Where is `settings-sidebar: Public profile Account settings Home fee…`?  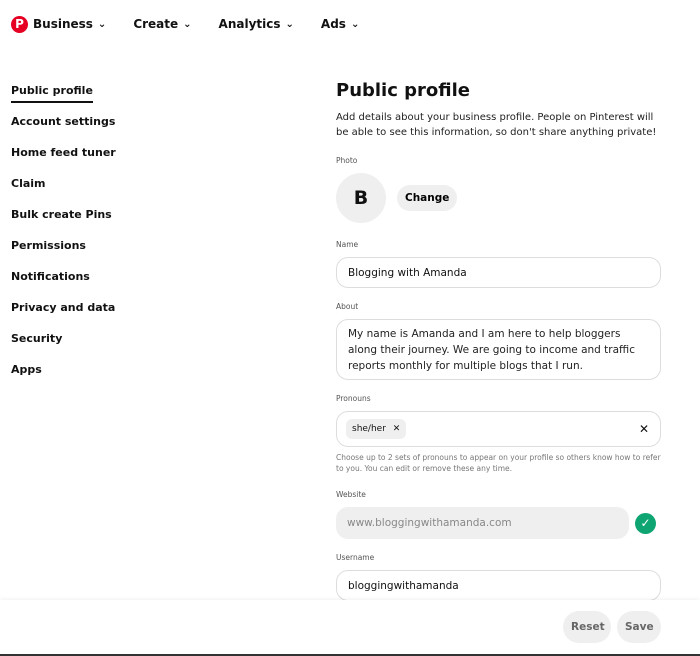
settings-sidebar: Public profile Account settings Home fee… is located at coordinates (63, 238).